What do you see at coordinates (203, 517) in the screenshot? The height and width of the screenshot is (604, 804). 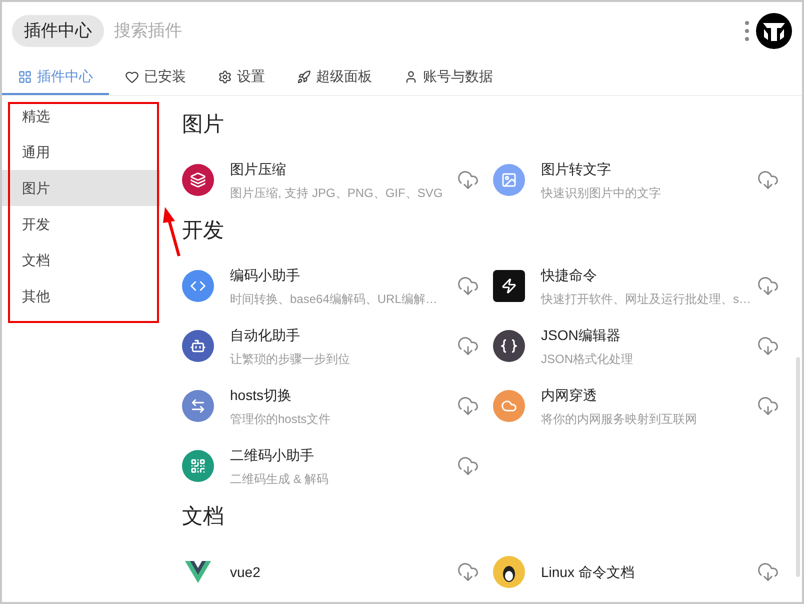 I see `section-title: 文档` at bounding box center [203, 517].